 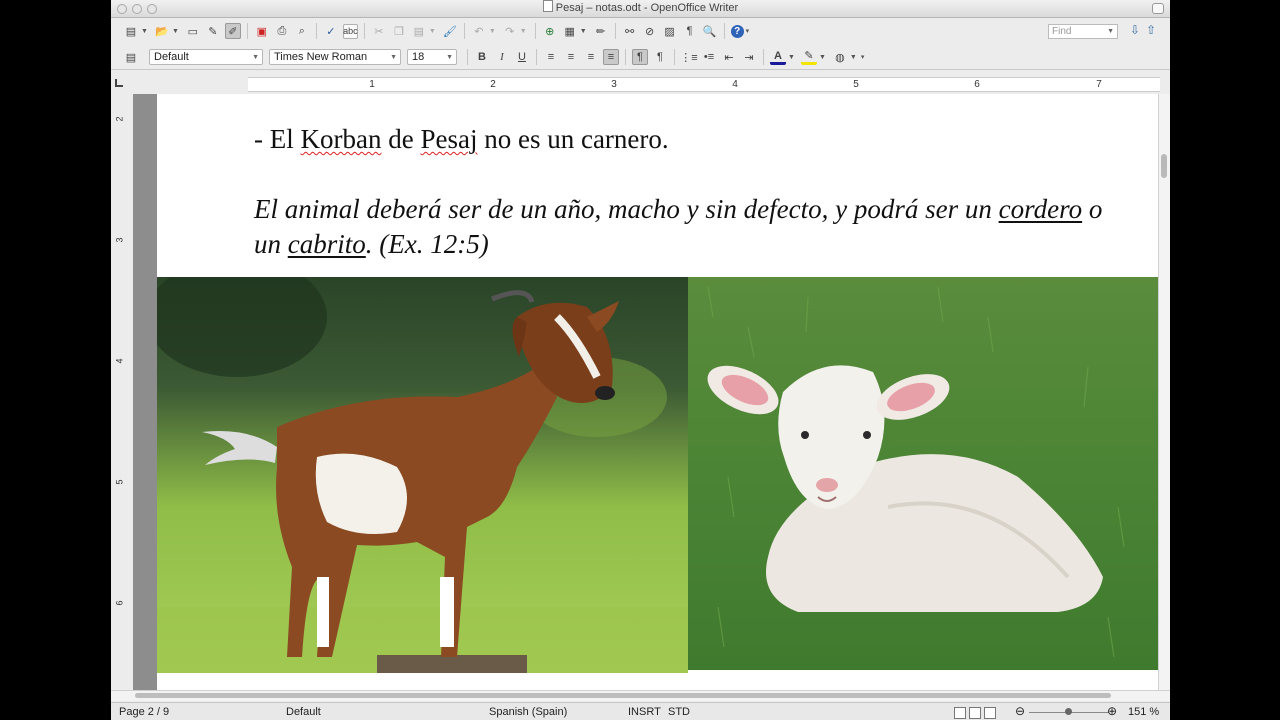 What do you see at coordinates (688, 57) in the screenshot?
I see `numbering-icon: ⋮≡` at bounding box center [688, 57].